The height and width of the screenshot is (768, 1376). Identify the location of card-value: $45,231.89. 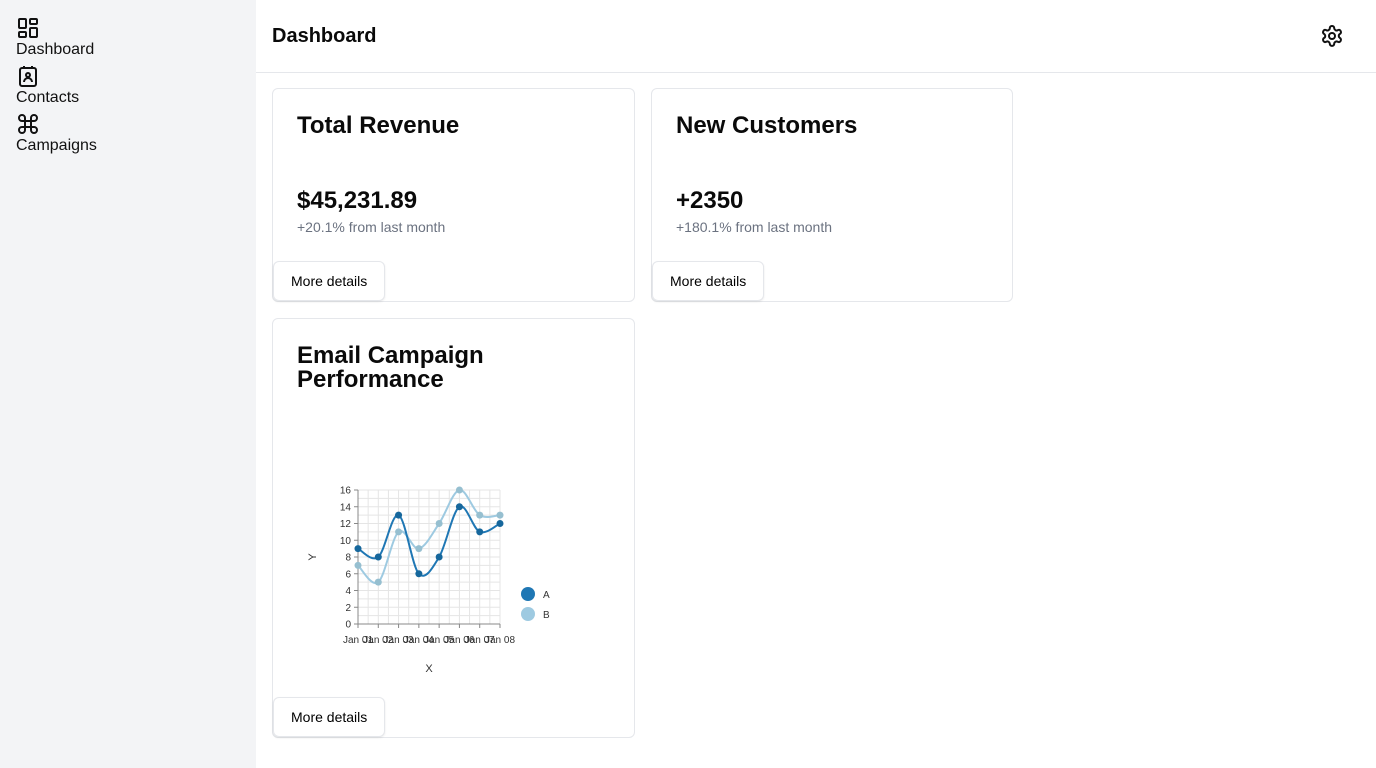
(357, 200).